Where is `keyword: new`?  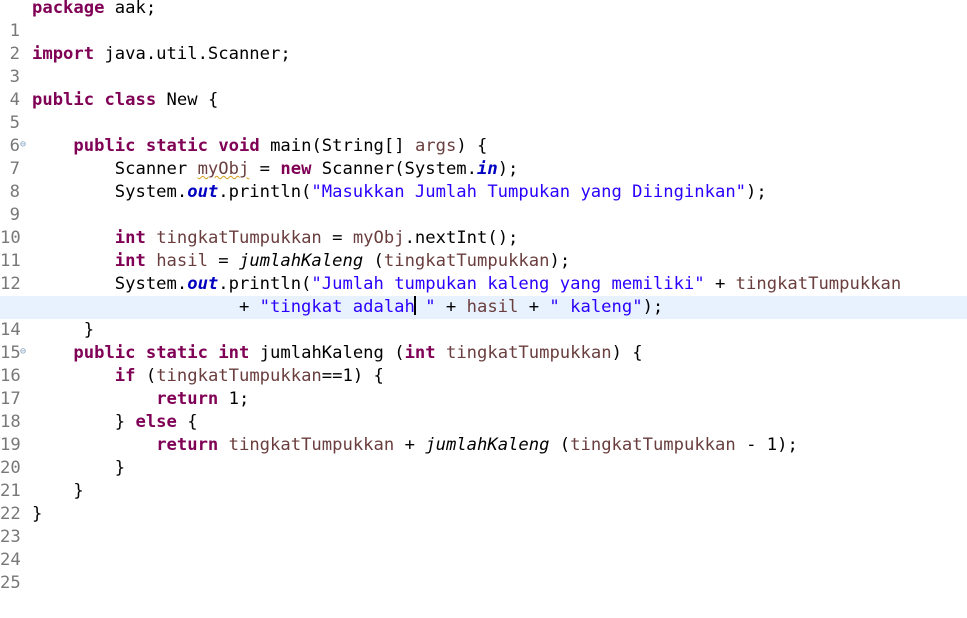 keyword: new is located at coordinates (296, 169).